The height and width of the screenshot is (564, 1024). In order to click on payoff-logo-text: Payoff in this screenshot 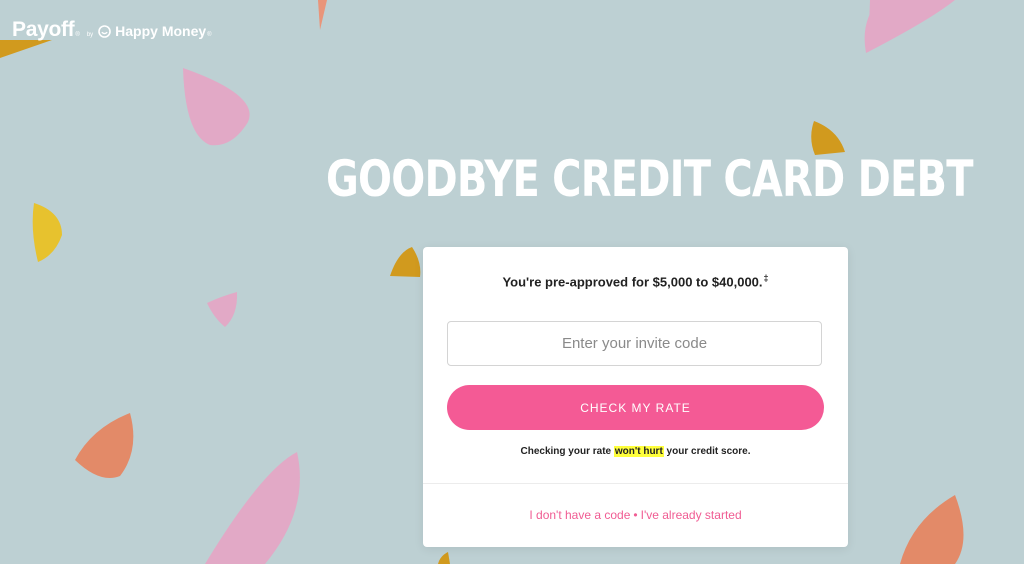, I will do `click(43, 29)`.